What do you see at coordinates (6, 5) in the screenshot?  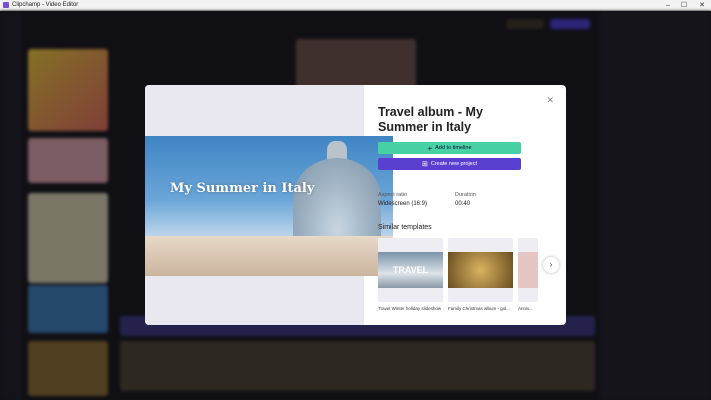 I see `app-logo-icon` at bounding box center [6, 5].